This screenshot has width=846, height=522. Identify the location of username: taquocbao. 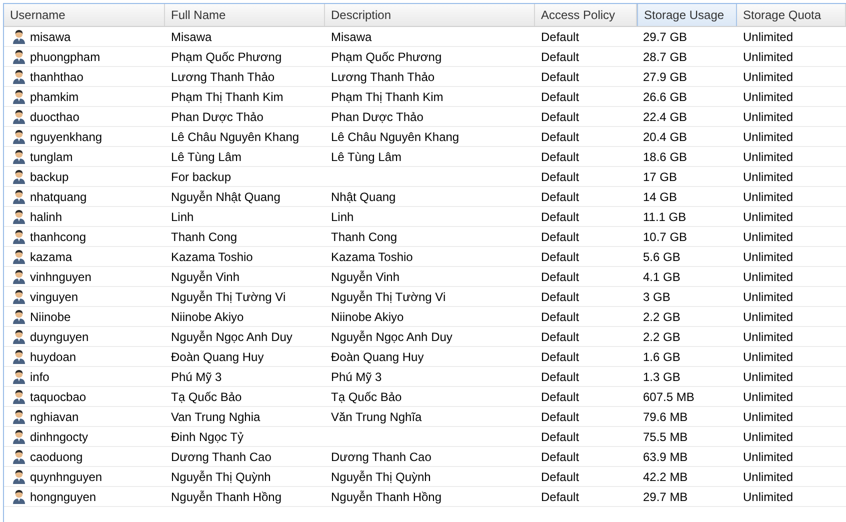
(58, 397).